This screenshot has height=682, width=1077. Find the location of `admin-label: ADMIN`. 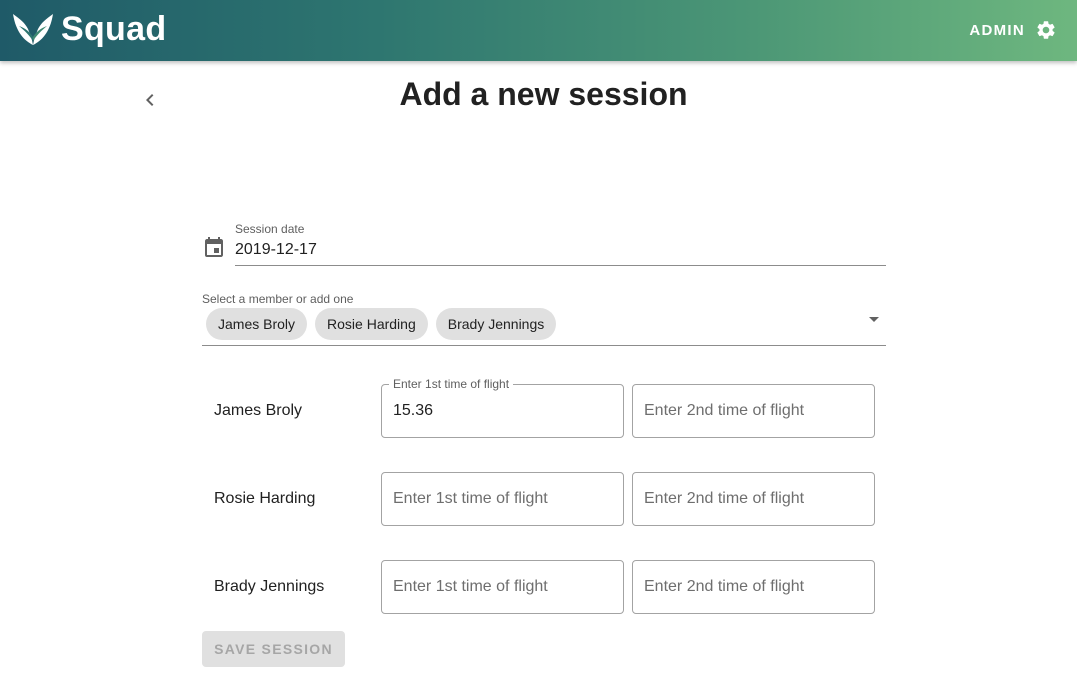

admin-label: ADMIN is located at coordinates (997, 30).